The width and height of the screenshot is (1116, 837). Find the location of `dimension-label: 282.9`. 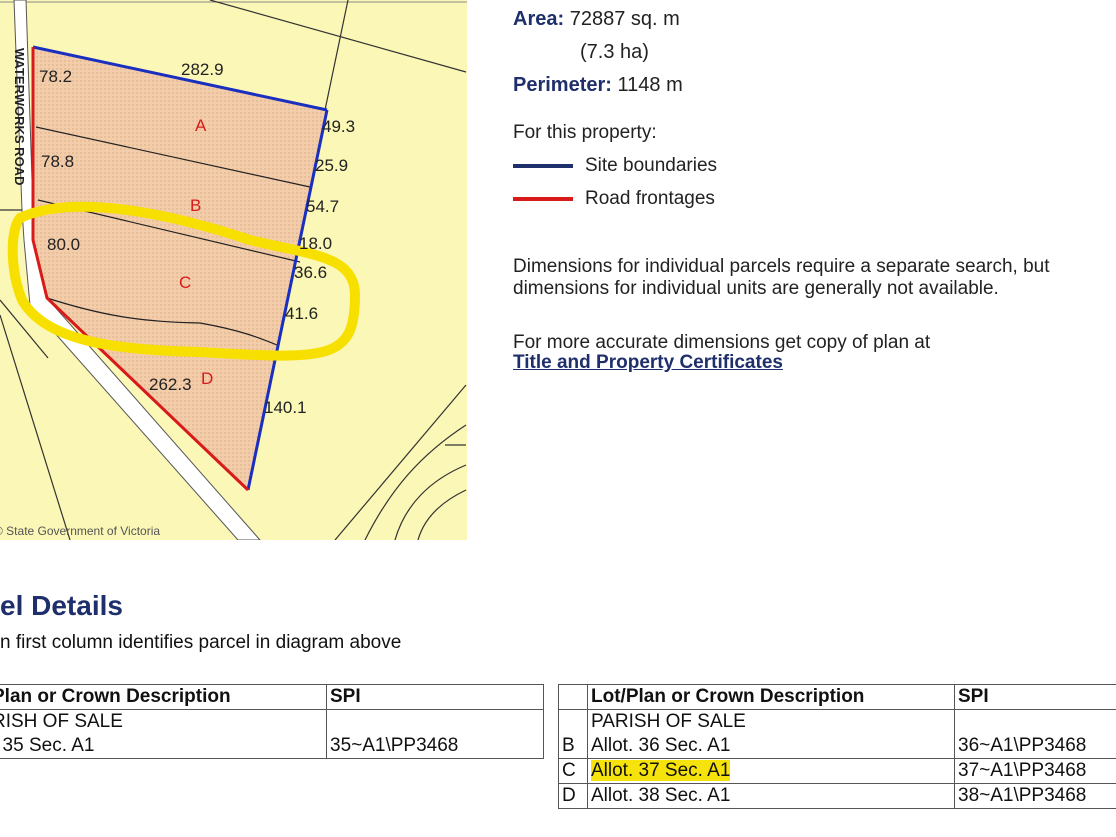

dimension-label: 282.9 is located at coordinates (202, 69).